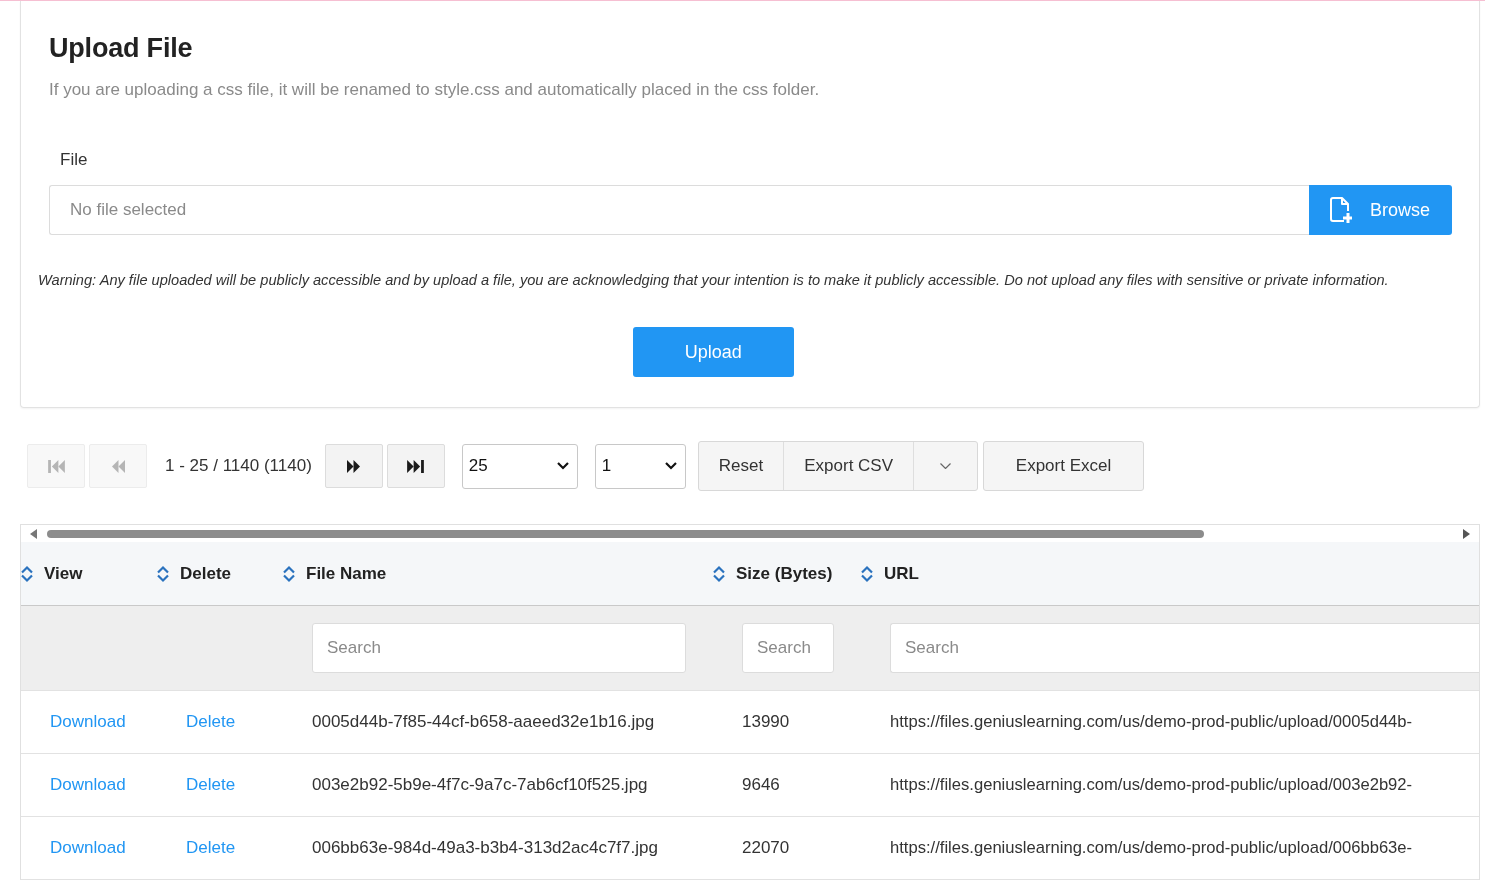 The width and height of the screenshot is (1485, 881). What do you see at coordinates (121, 48) in the screenshot?
I see `card-title: Upload File` at bounding box center [121, 48].